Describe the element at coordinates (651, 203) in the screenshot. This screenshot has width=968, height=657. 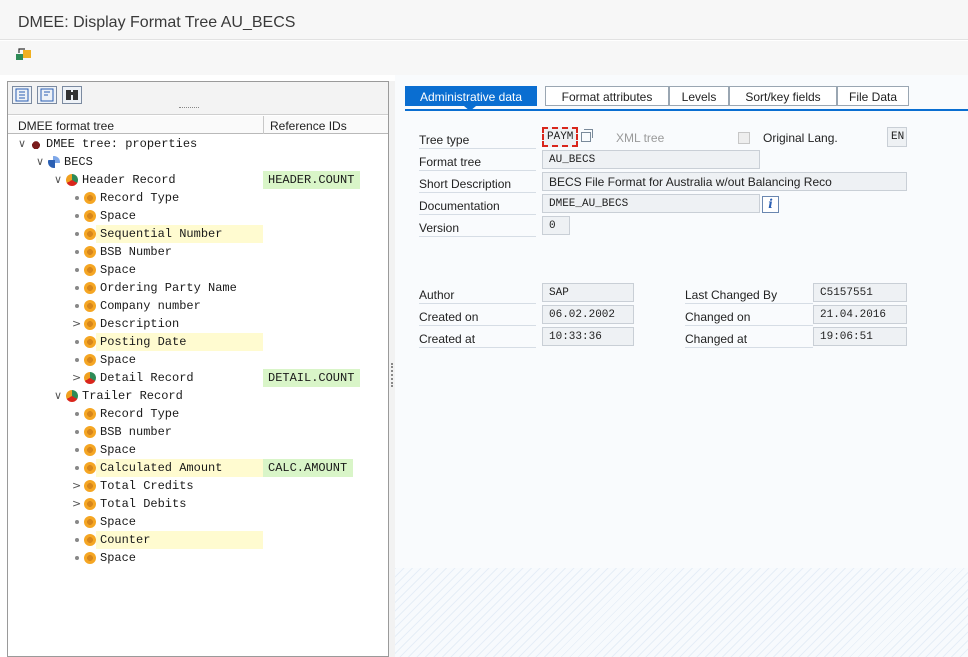
I see `documentation-field: DMEE_AU_BECS` at that location.